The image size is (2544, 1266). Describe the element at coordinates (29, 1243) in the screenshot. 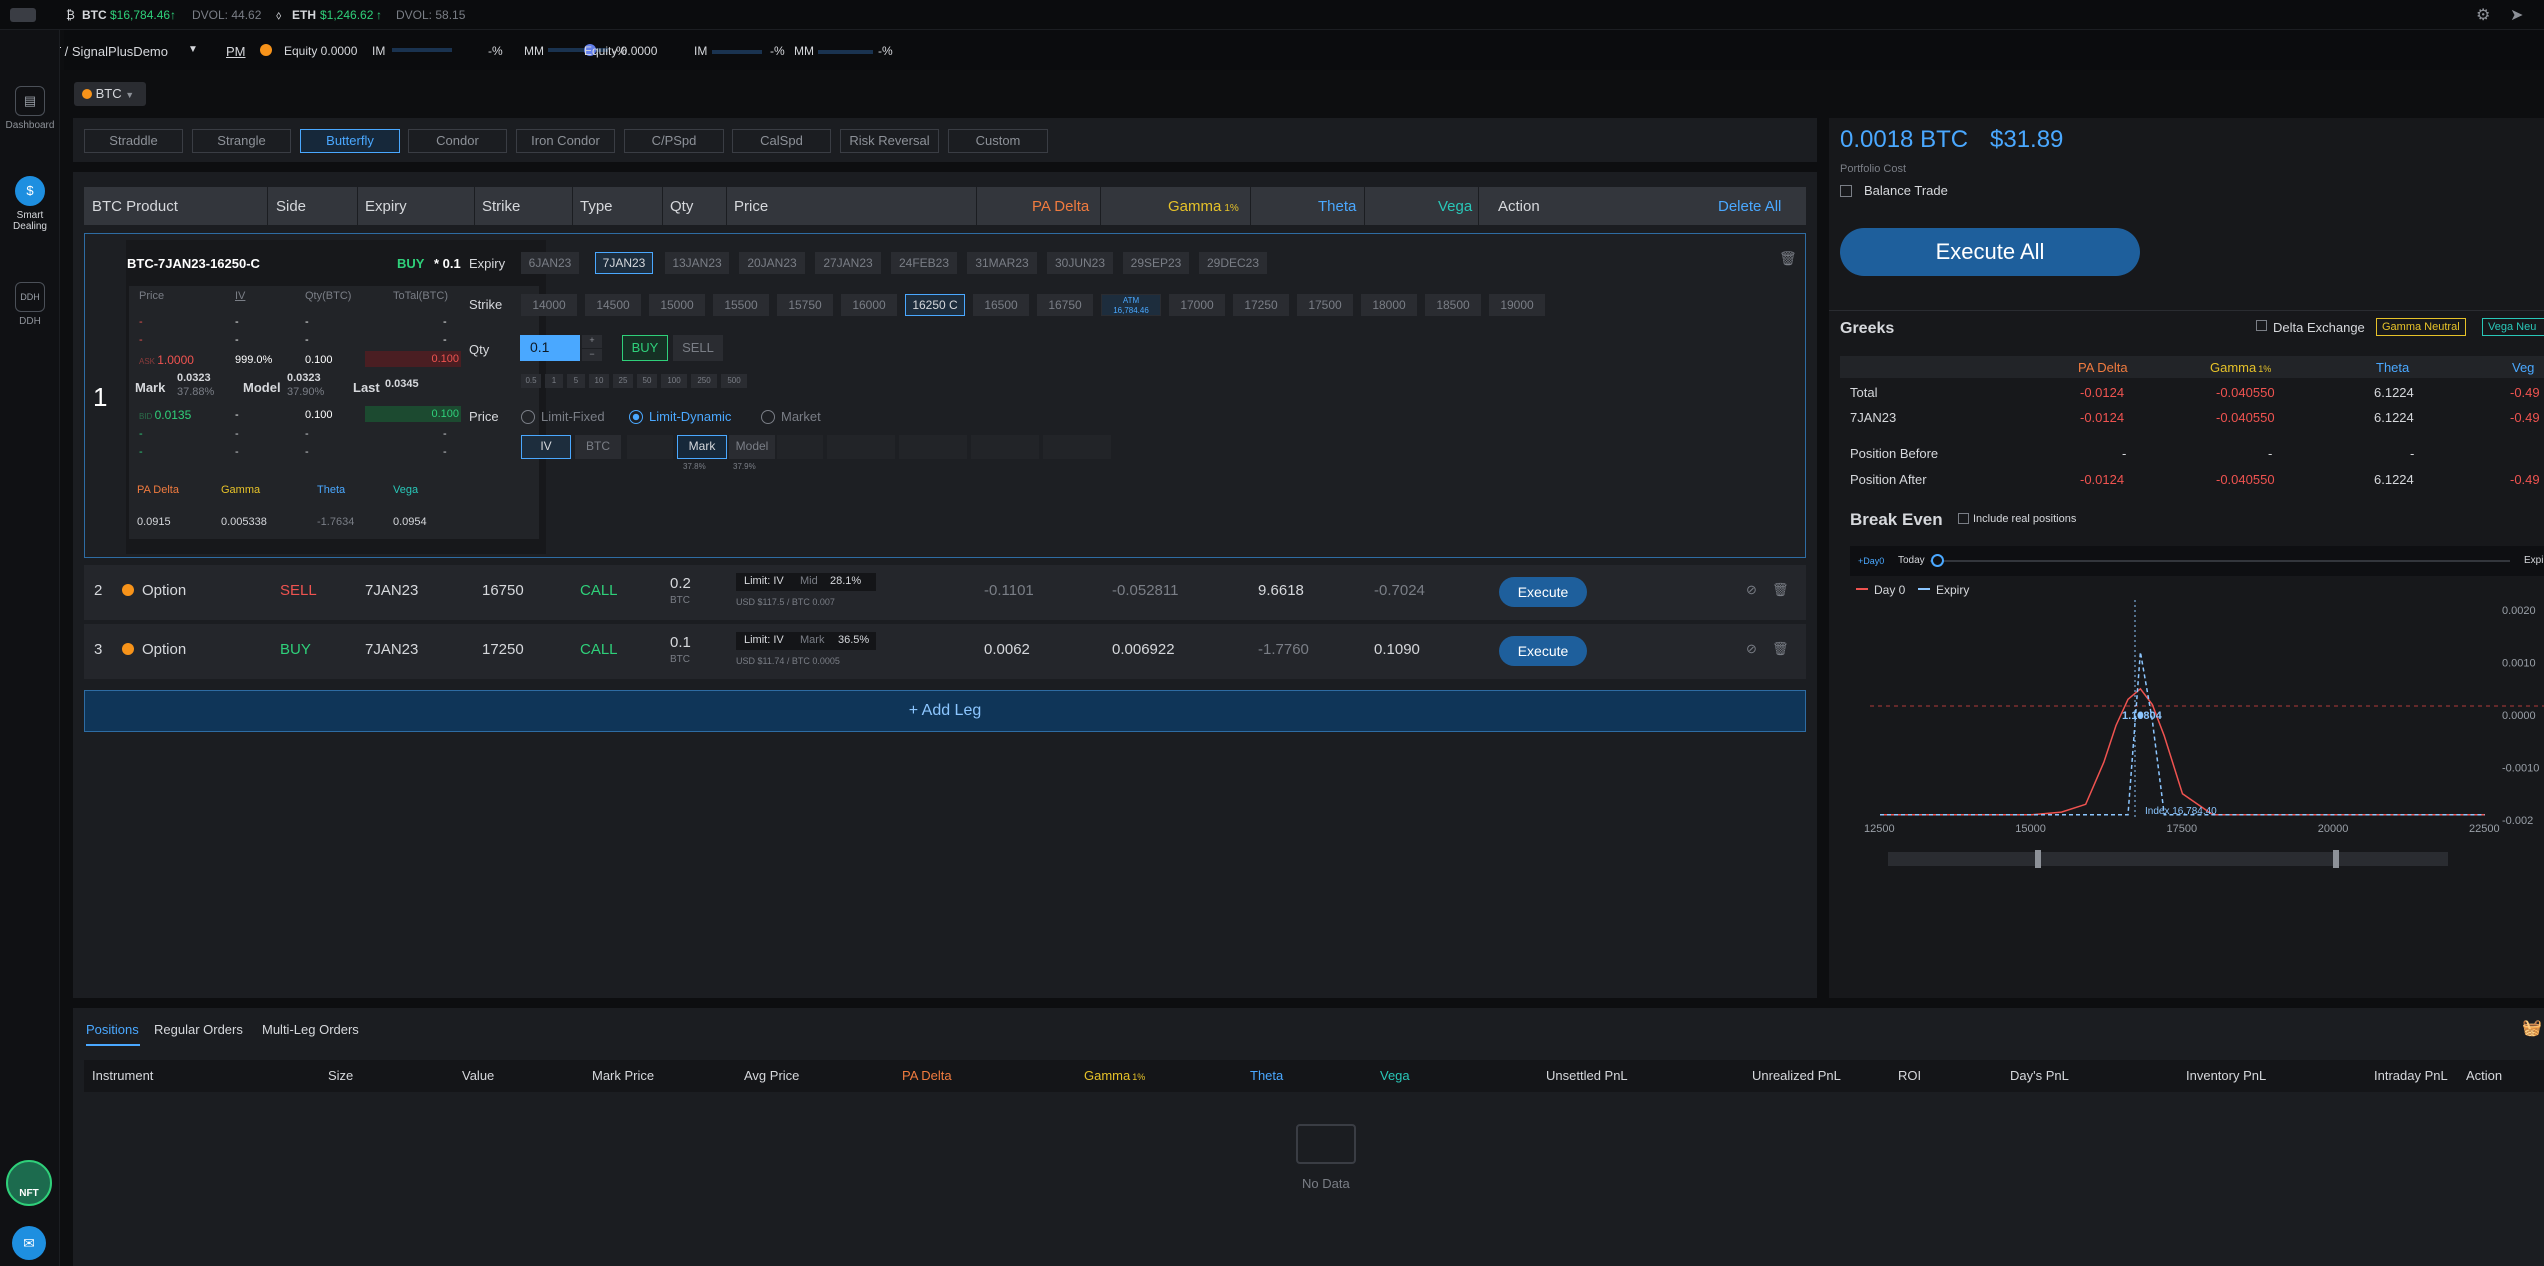

I see `chat-icon: ✉` at that location.